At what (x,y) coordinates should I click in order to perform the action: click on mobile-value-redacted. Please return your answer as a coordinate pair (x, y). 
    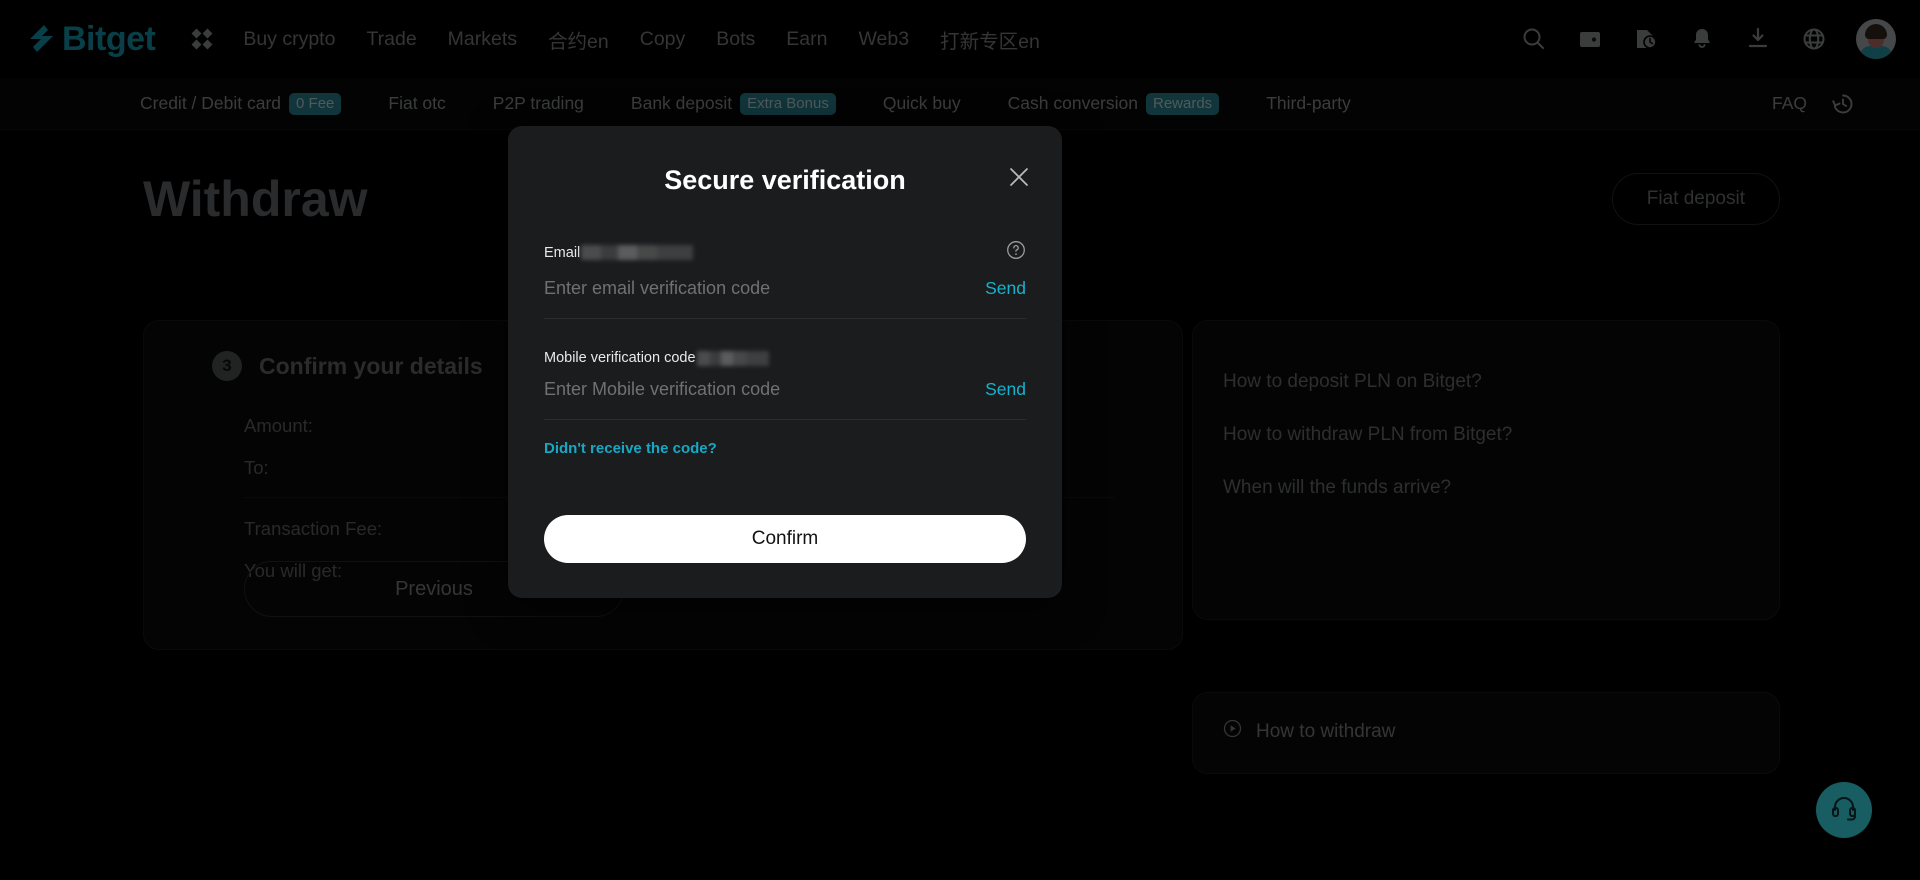
    Looking at the image, I should click on (732, 358).